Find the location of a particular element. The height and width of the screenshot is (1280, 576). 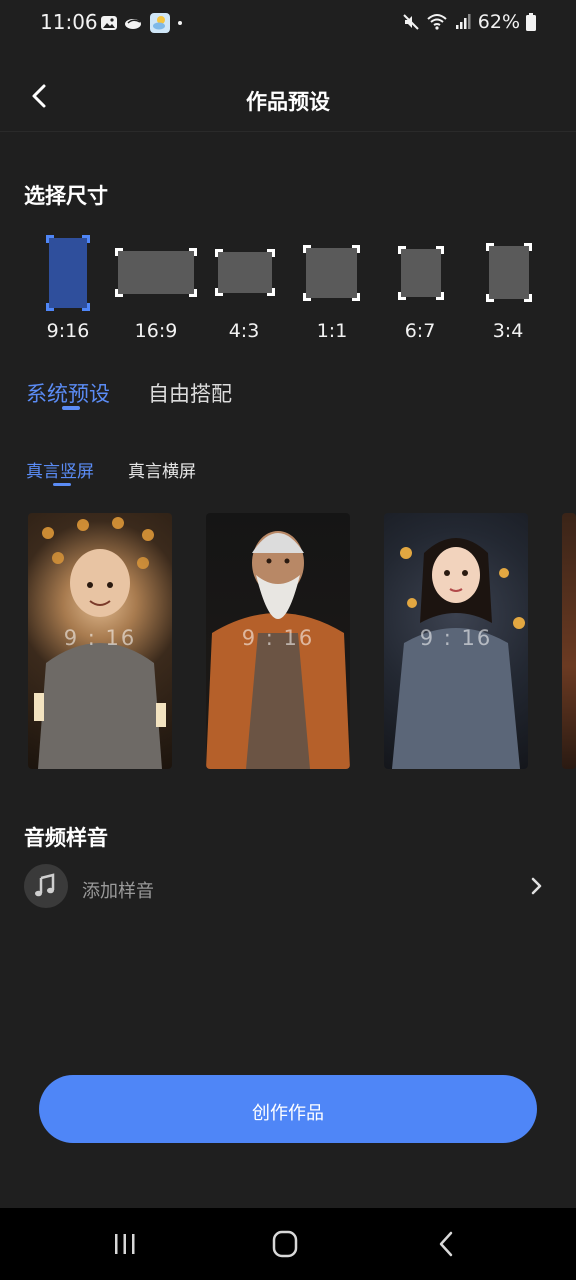

size-option-3-4: 3:4 is located at coordinates (508, 288).